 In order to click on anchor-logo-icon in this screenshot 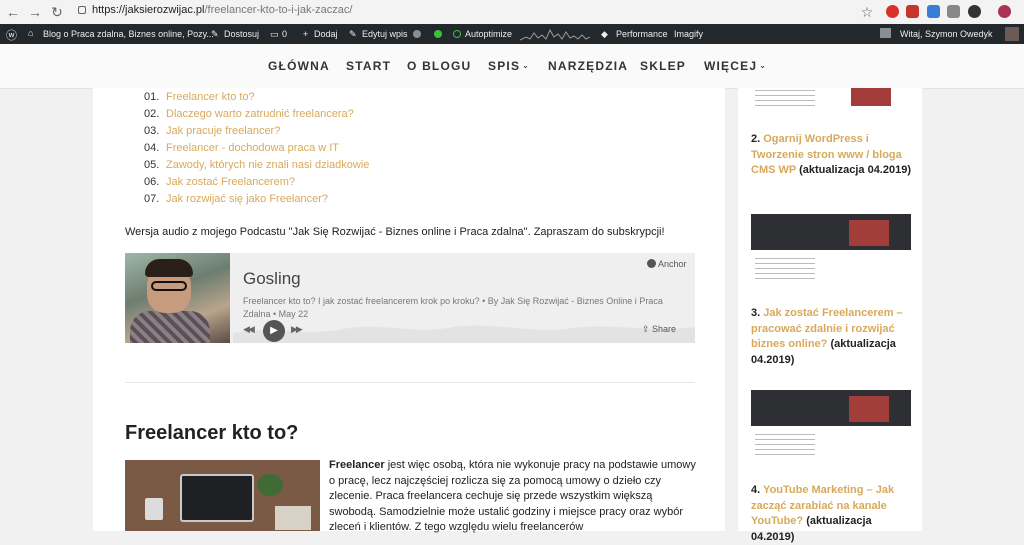, I will do `click(651, 263)`.